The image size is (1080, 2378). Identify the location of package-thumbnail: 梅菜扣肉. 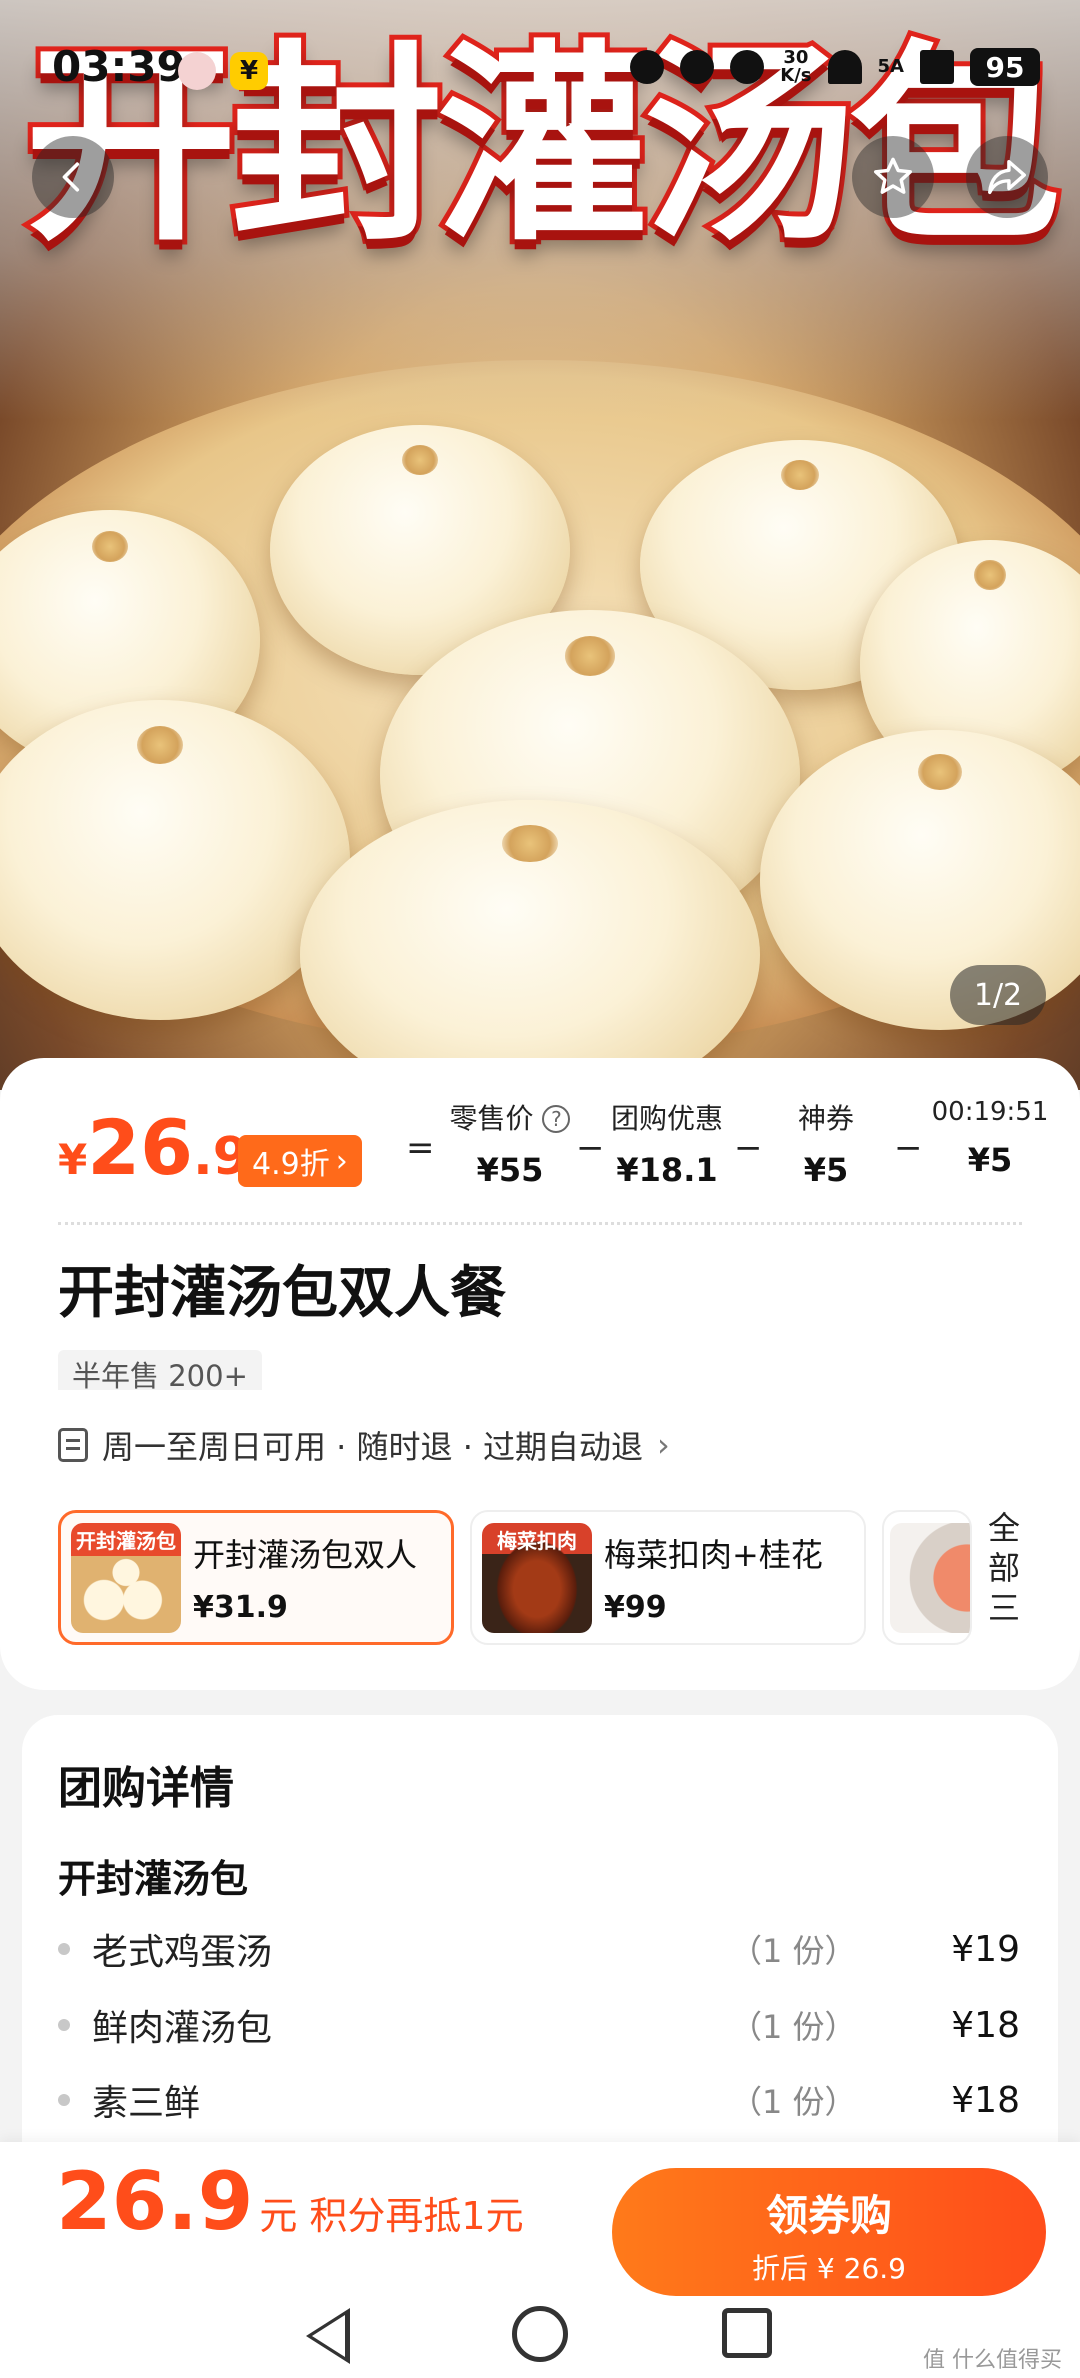
(537, 1577).